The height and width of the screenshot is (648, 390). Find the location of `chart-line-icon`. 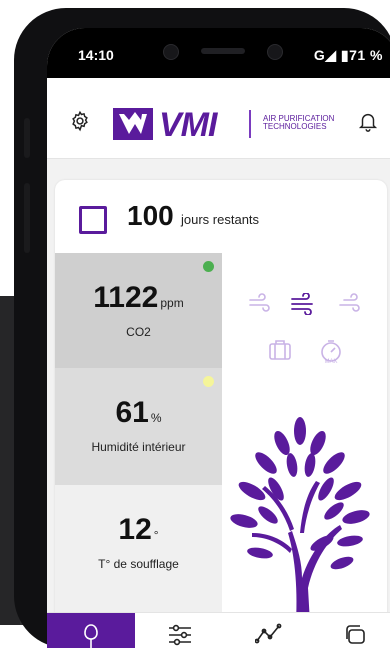

chart-line-icon is located at coordinates (268, 633).